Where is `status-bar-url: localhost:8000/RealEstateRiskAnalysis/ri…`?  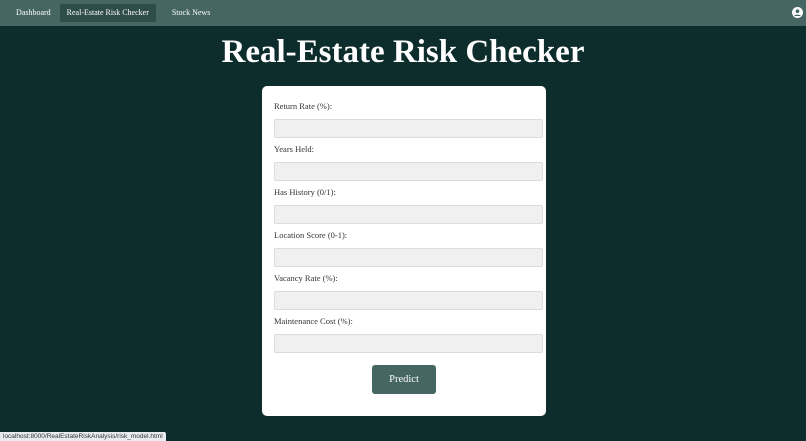 status-bar-url: localhost:8000/RealEstateRiskAnalysis/ri… is located at coordinates (83, 436).